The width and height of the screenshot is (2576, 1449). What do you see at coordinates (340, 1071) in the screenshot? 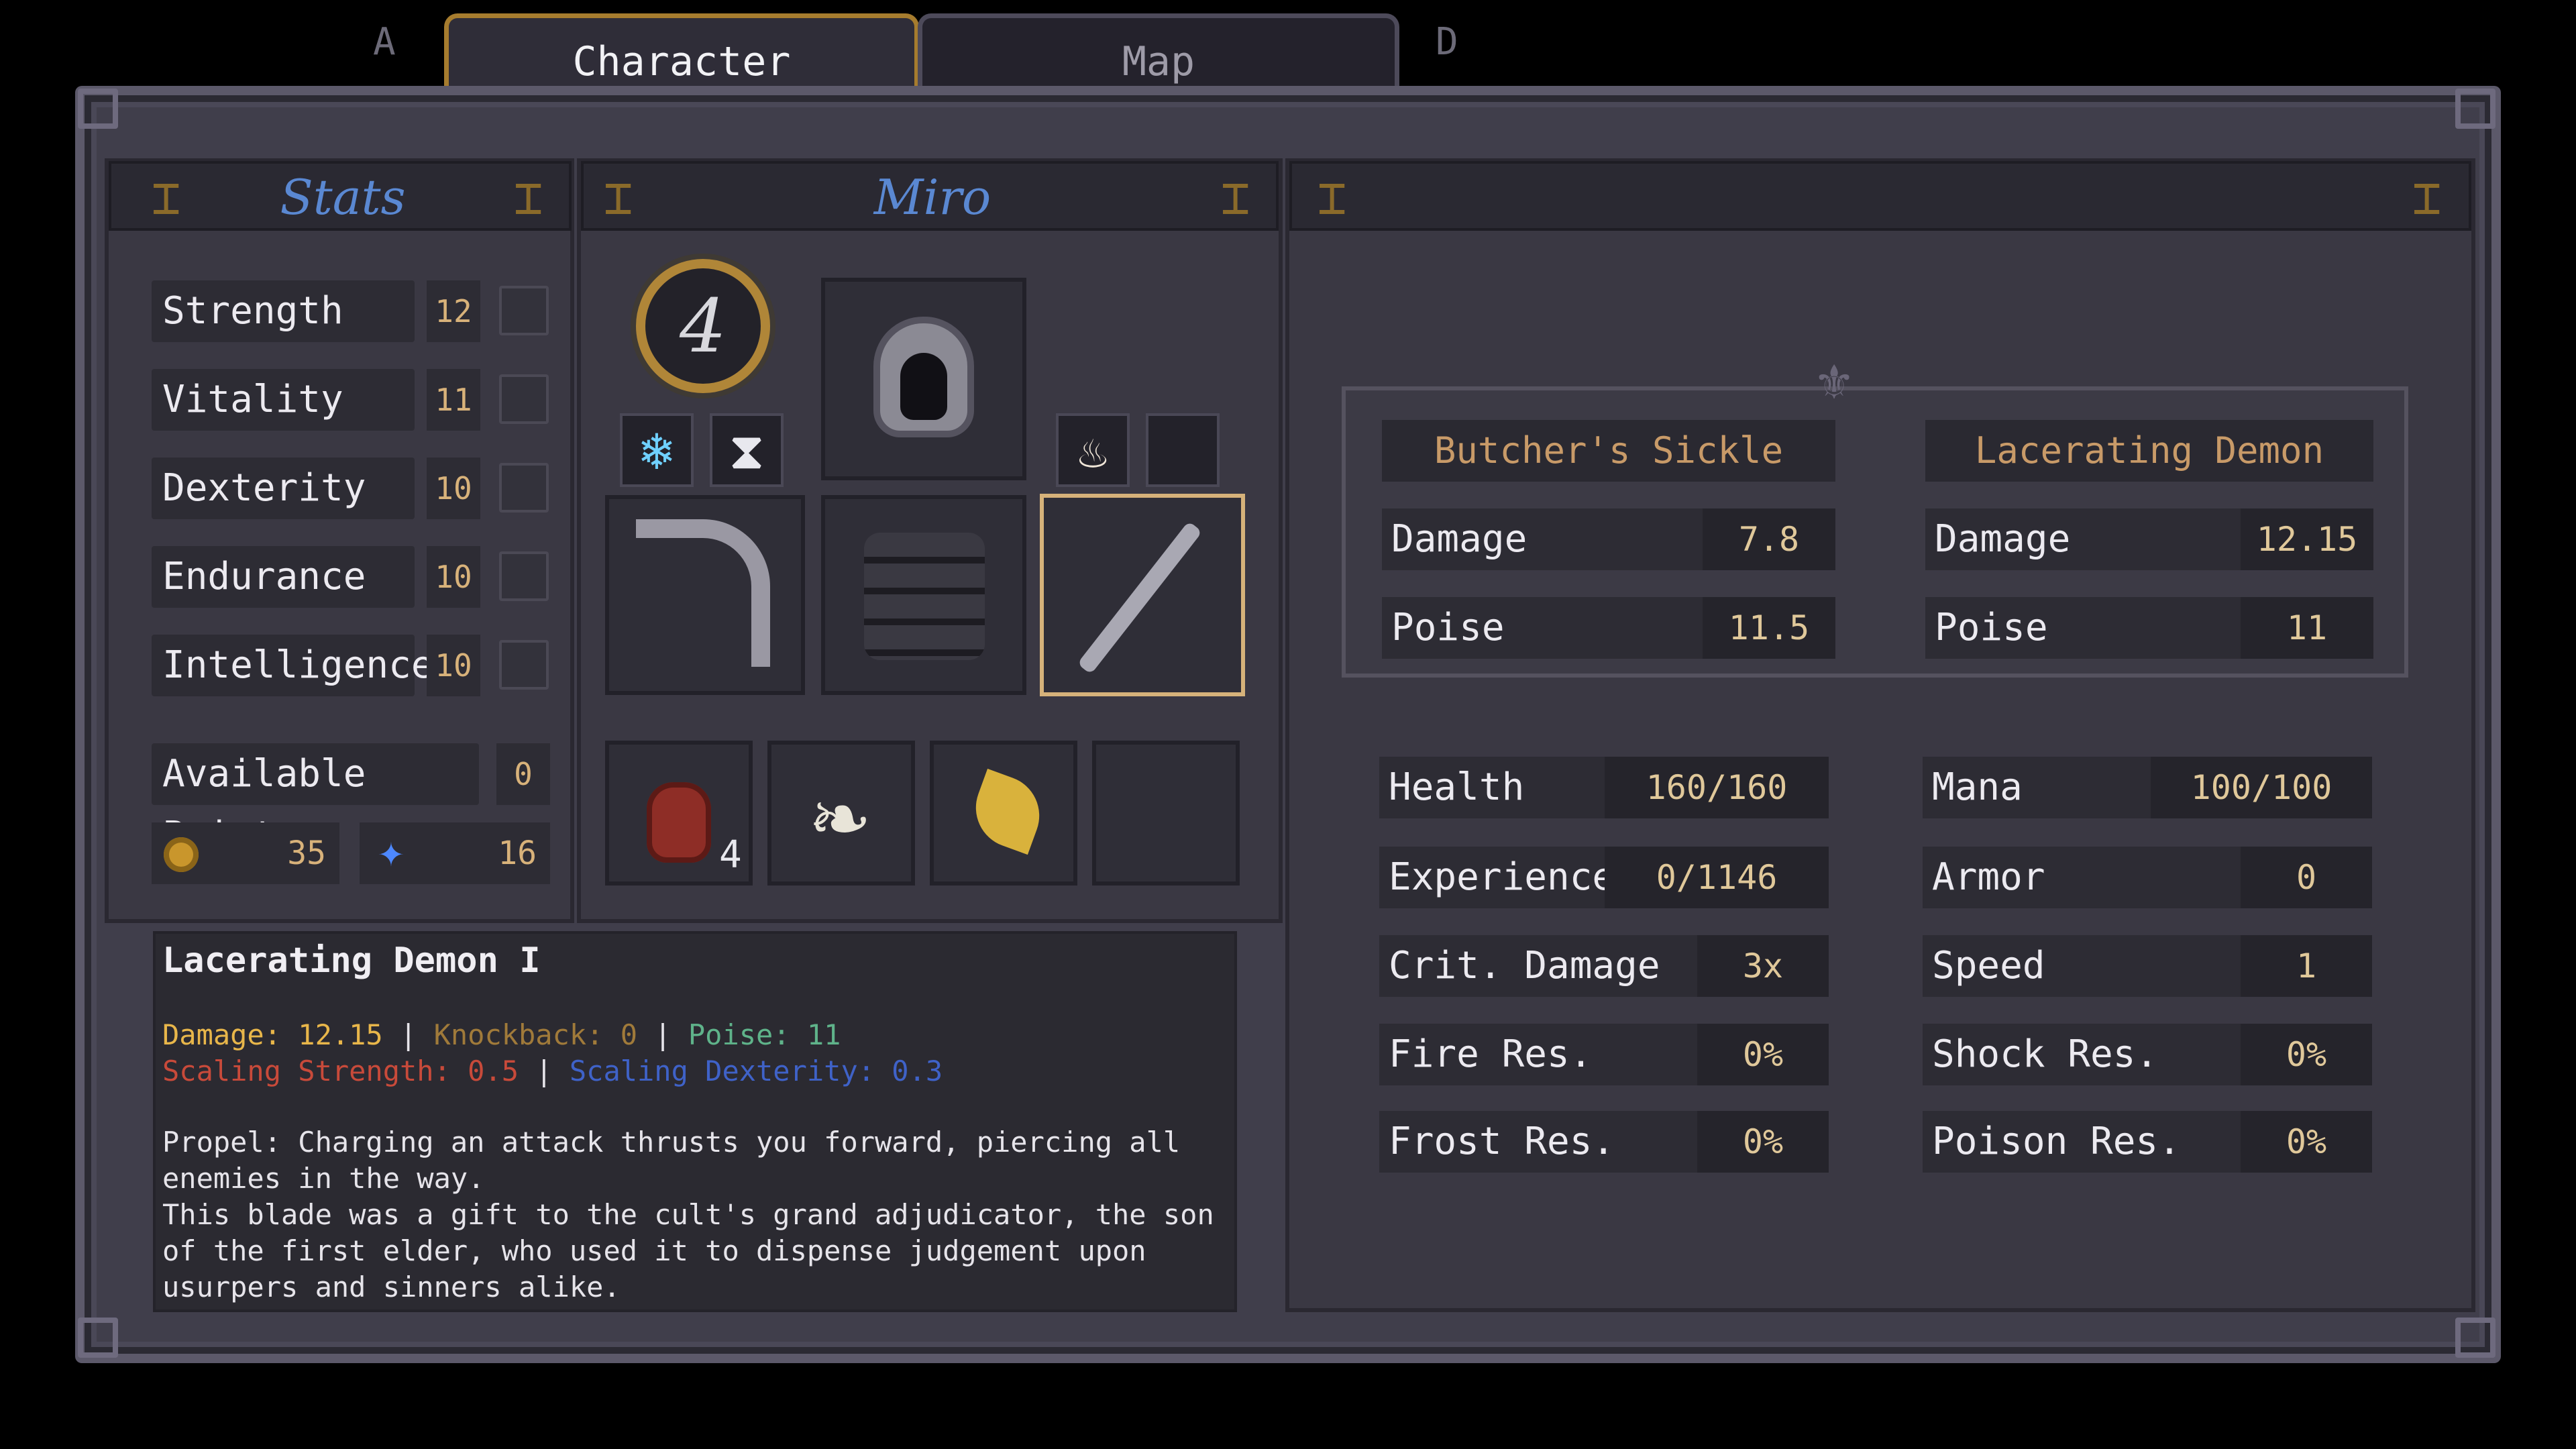
I see `item-scaling-strength: Scaling Strength: 0.5` at bounding box center [340, 1071].